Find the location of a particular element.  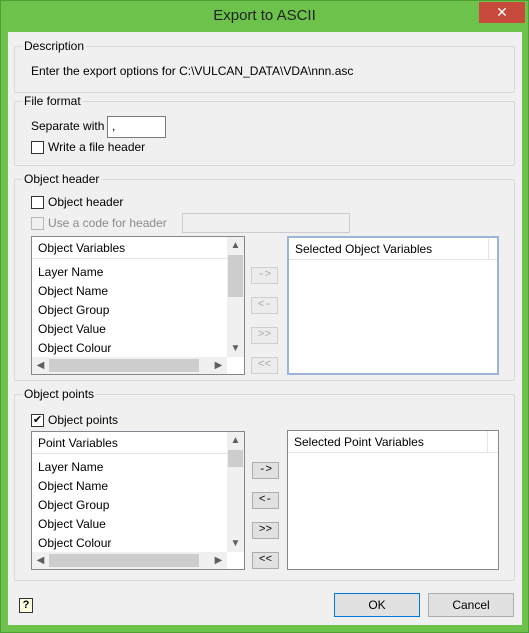

header-code-input is located at coordinates (266, 223).